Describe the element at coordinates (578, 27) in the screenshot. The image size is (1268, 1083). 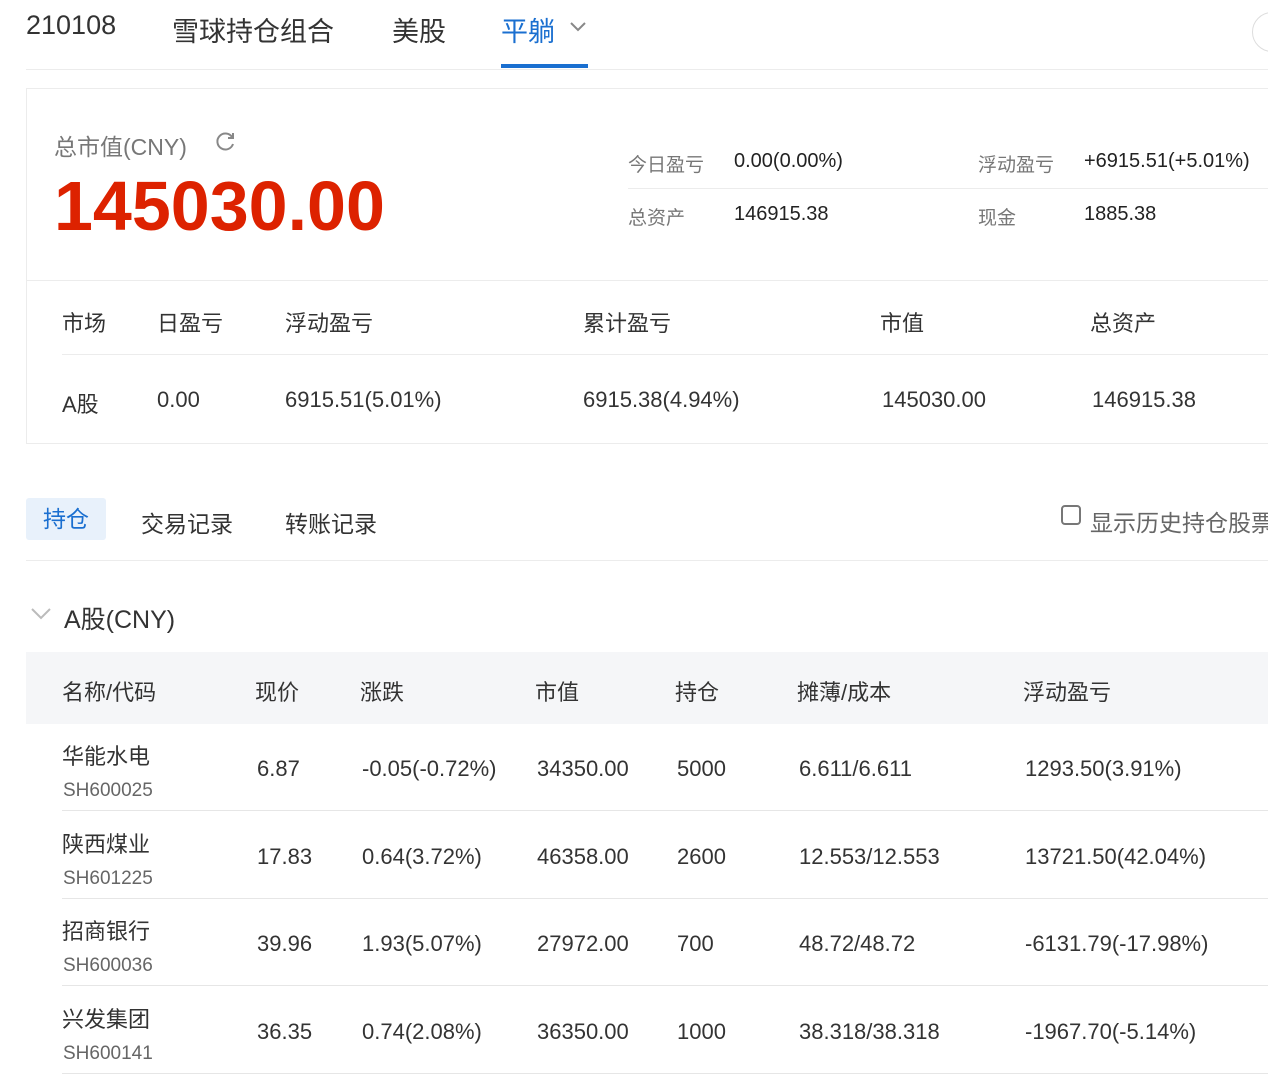
I see `chevron-down-icon` at that location.